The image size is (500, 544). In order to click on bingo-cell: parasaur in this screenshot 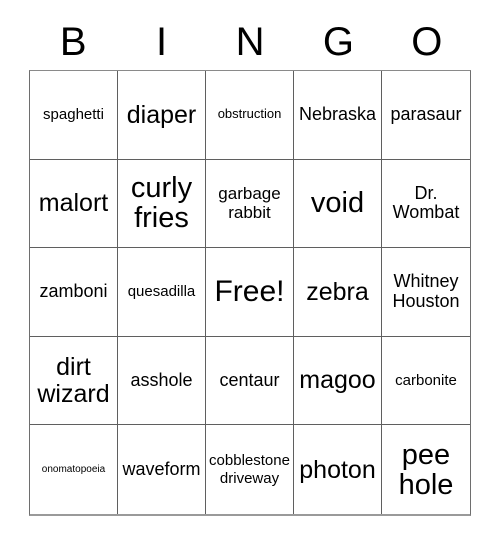, I will do `click(426, 115)`.